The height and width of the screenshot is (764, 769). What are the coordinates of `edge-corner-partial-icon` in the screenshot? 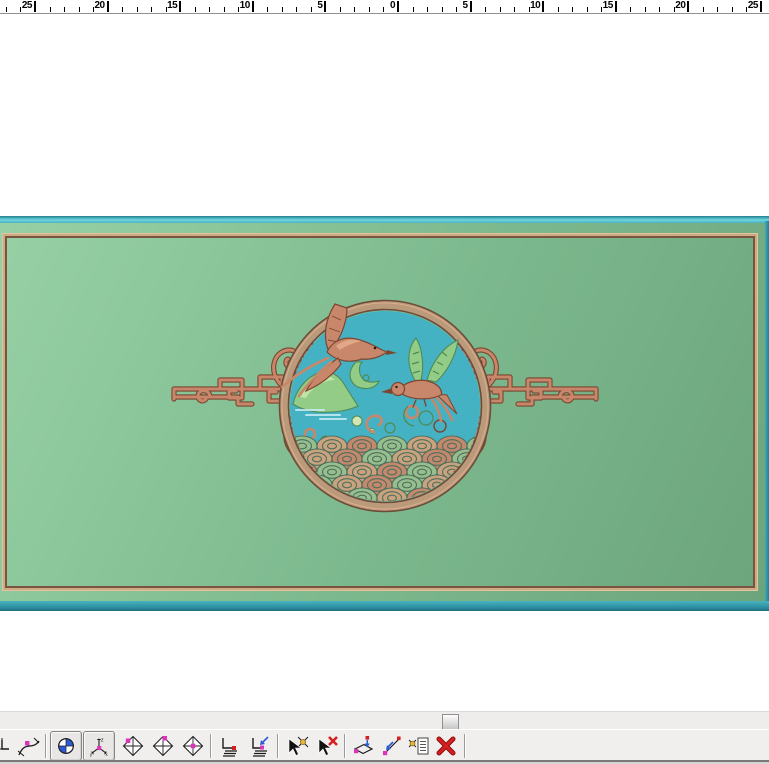 It's located at (5, 746).